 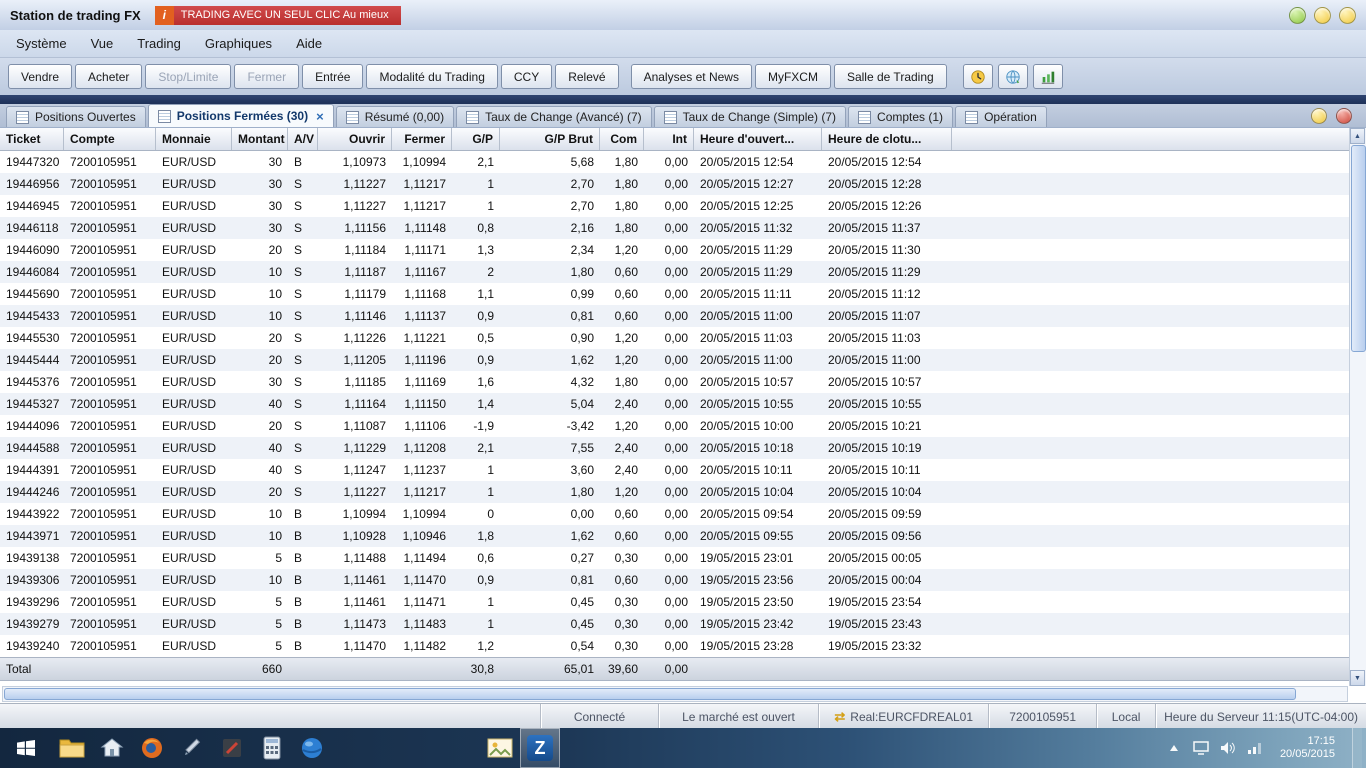 What do you see at coordinates (365, 470) in the screenshot?
I see `cell: 1,11247` at bounding box center [365, 470].